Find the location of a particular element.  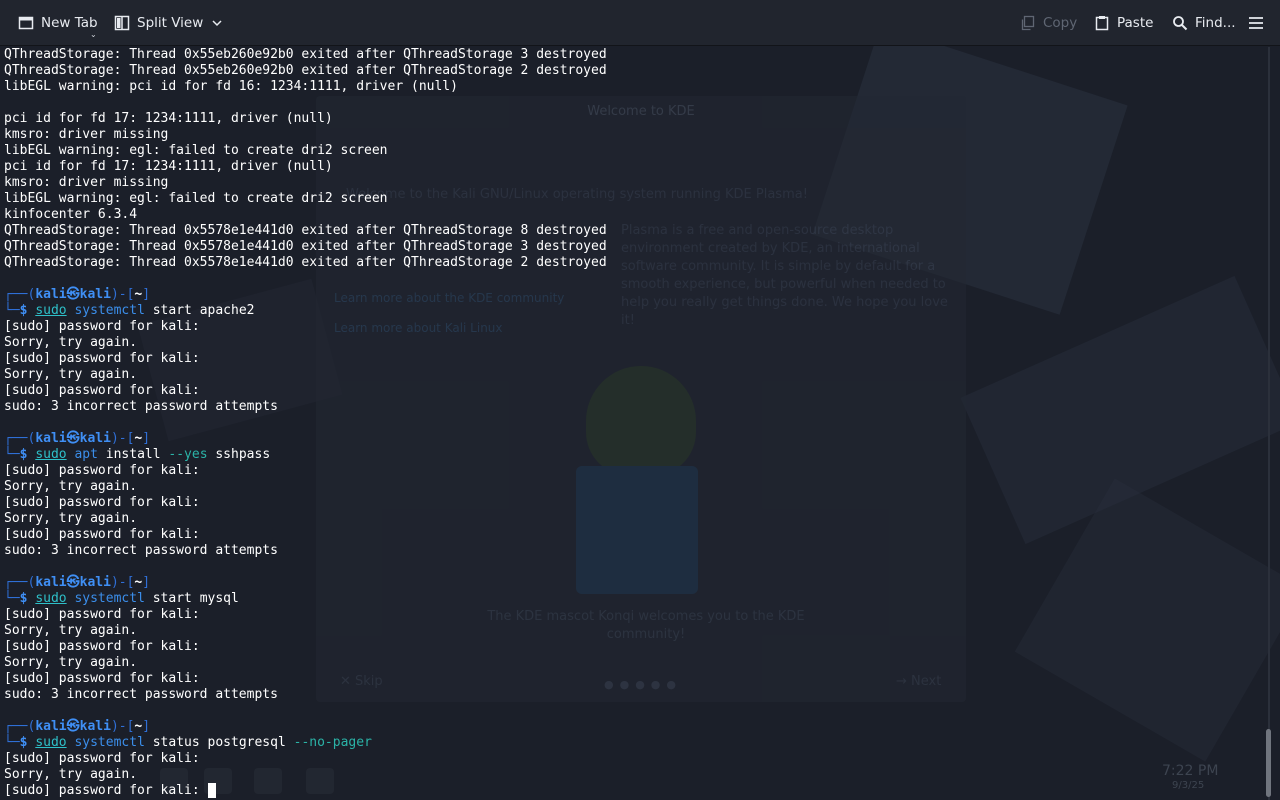

search-icon is located at coordinates (1180, 23).